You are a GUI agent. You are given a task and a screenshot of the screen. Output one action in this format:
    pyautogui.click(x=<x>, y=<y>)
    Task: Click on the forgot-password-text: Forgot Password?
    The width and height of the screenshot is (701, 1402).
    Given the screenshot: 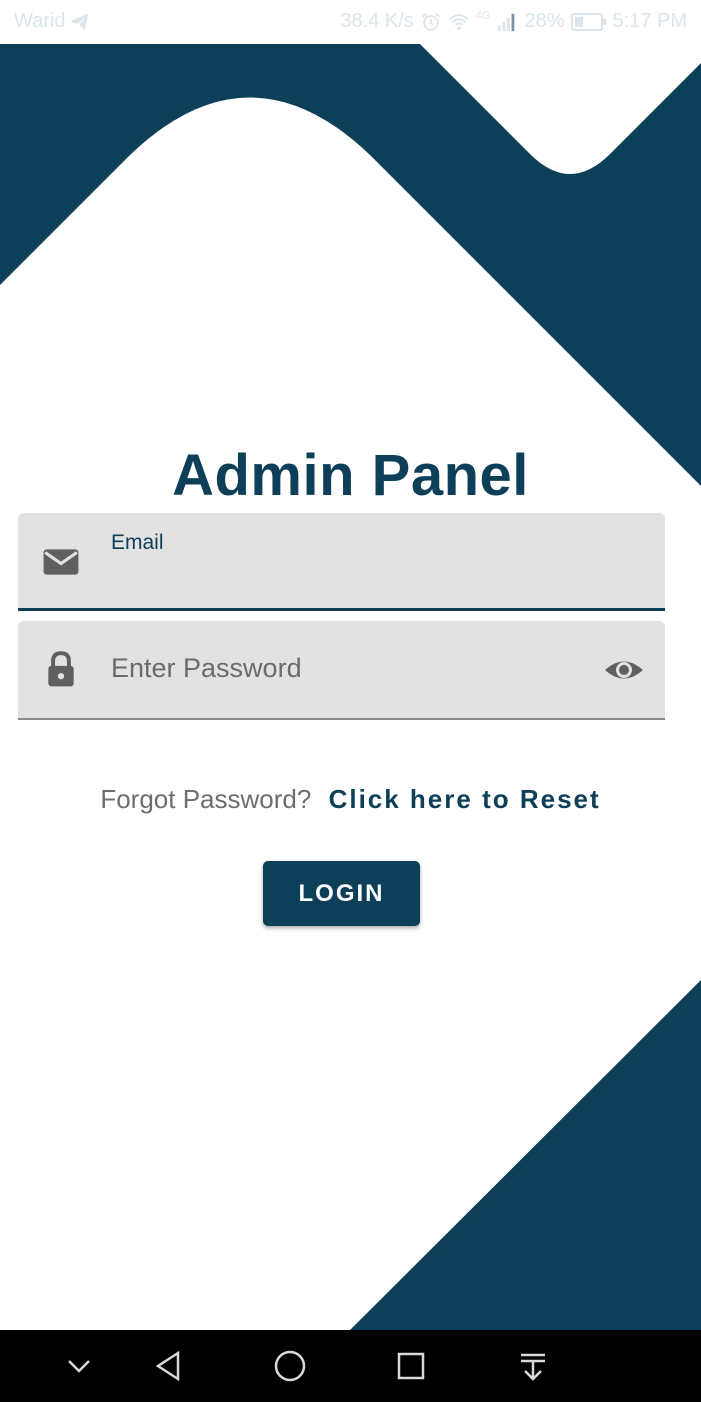 What is the action you would take?
    pyautogui.click(x=206, y=799)
    